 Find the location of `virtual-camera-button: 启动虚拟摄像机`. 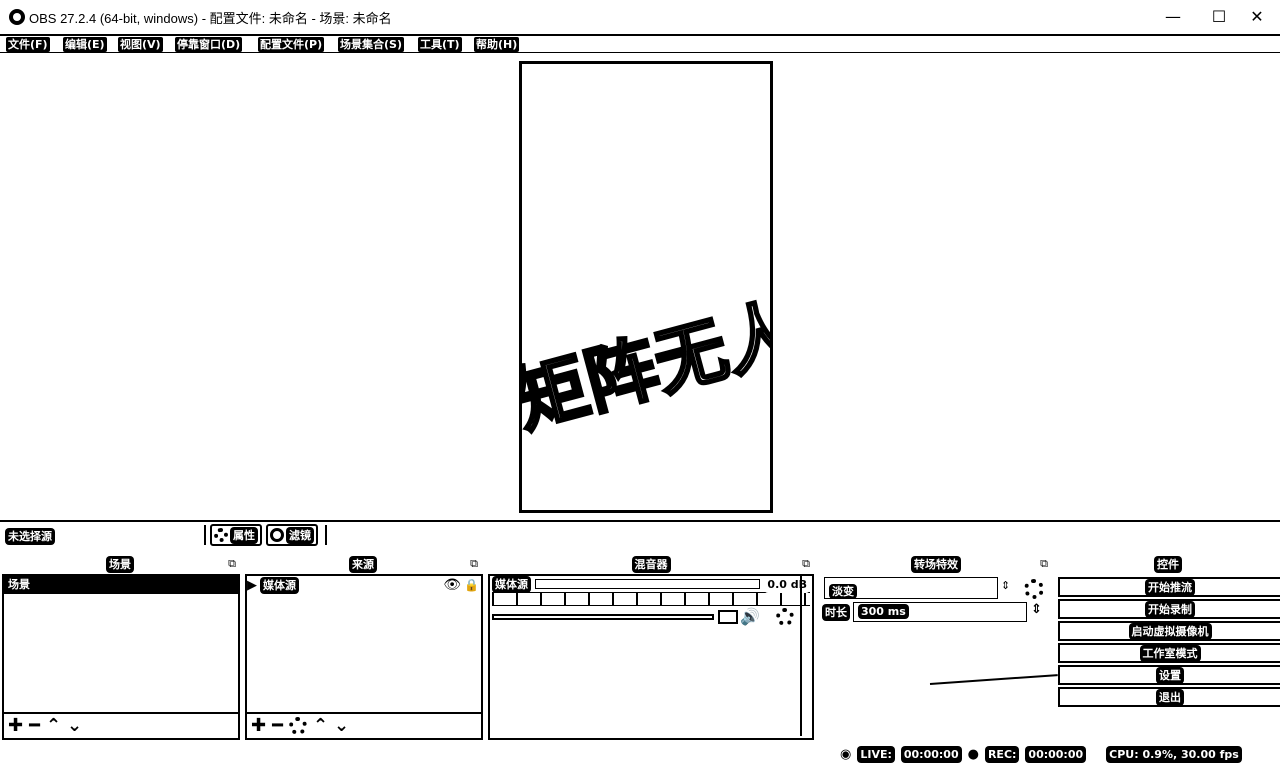

virtual-camera-button: 启动虚拟摄像机 is located at coordinates (1169, 631).